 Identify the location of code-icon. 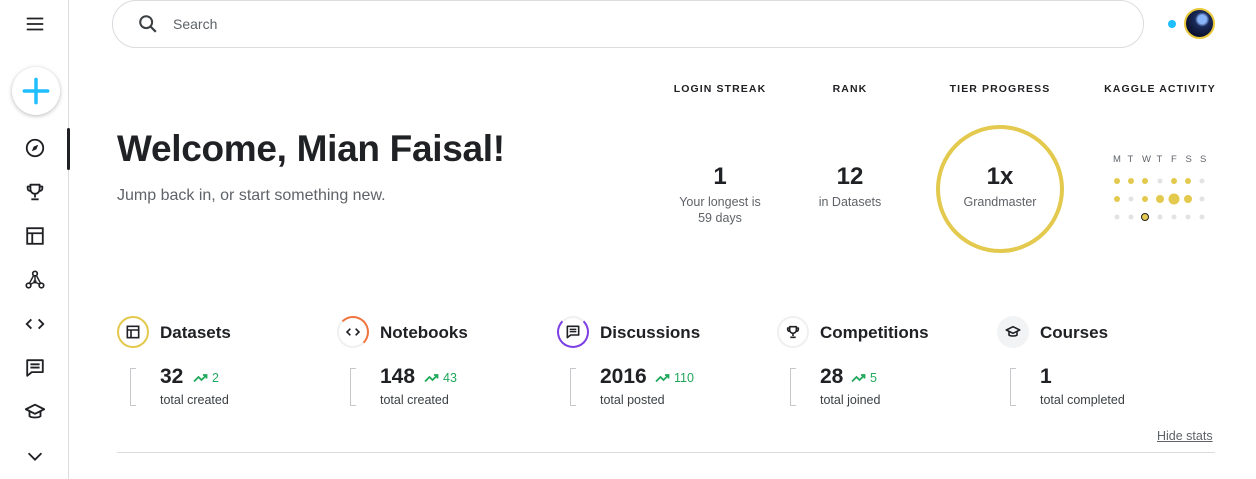
(34, 324).